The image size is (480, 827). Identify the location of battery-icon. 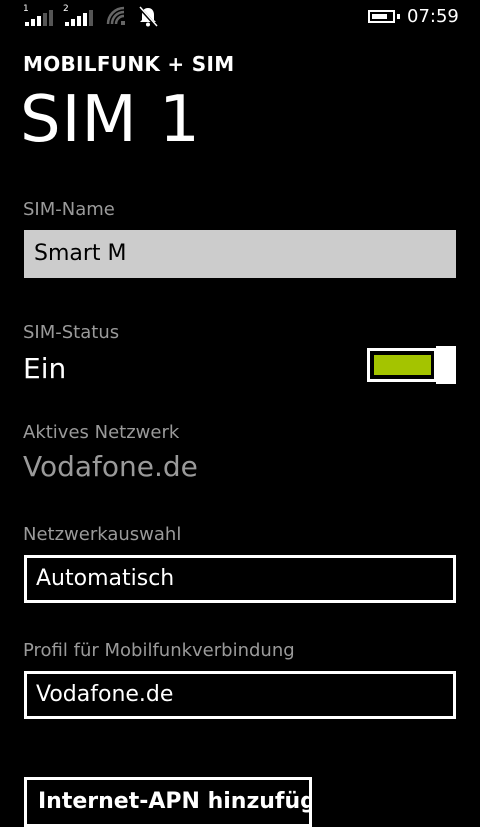
(381, 16).